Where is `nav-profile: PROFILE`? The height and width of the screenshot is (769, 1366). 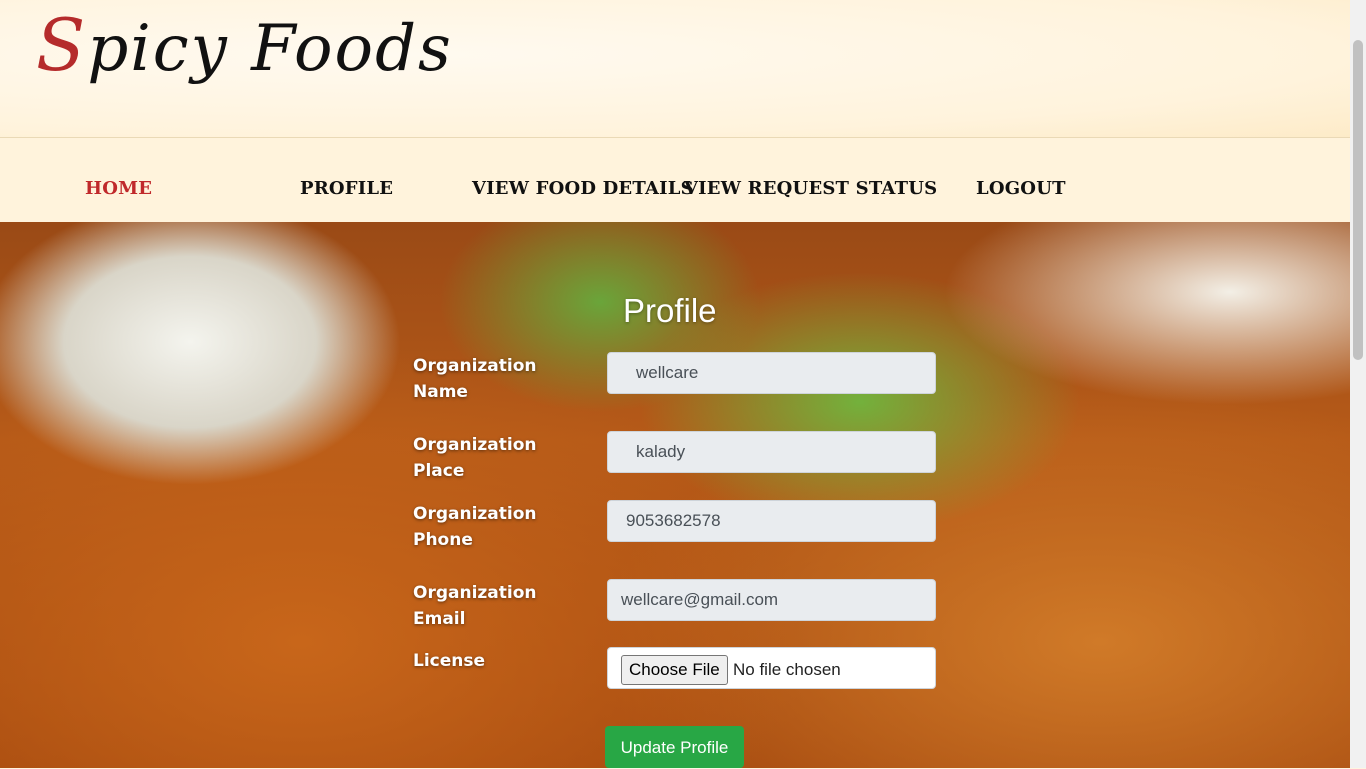 nav-profile: PROFILE is located at coordinates (346, 188).